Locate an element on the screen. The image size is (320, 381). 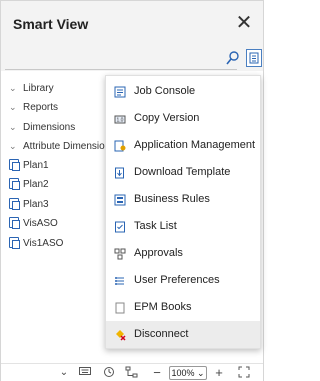
clock-icon is located at coordinates (109, 373).